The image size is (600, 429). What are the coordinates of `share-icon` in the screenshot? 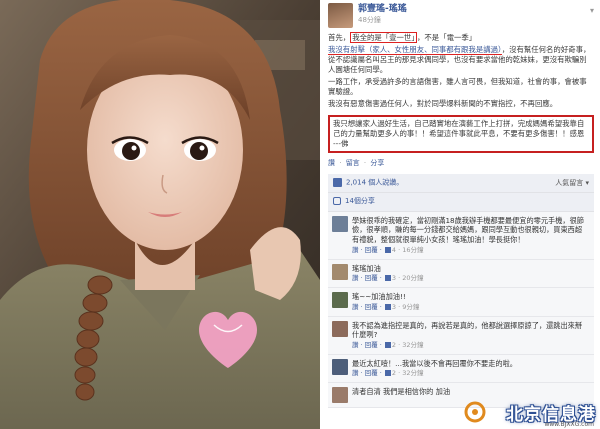 It's located at (337, 201).